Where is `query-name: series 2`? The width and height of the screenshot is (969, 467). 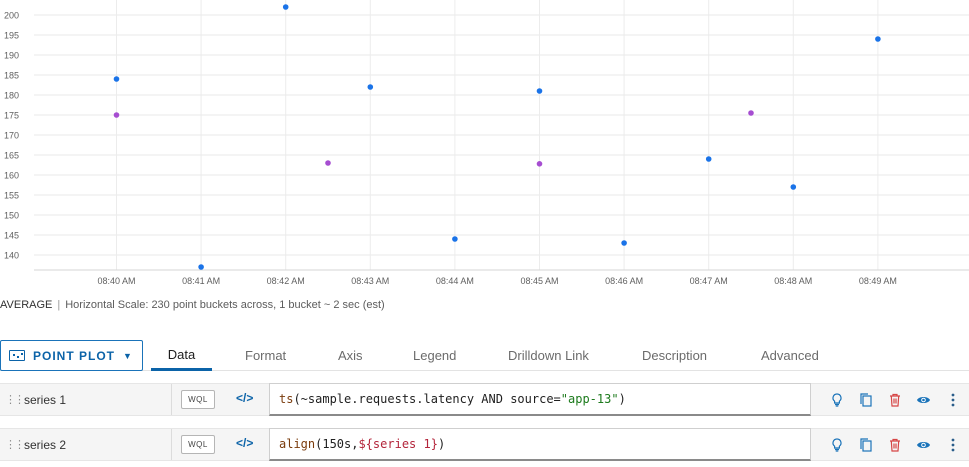
query-name: series 2 is located at coordinates (98, 444).